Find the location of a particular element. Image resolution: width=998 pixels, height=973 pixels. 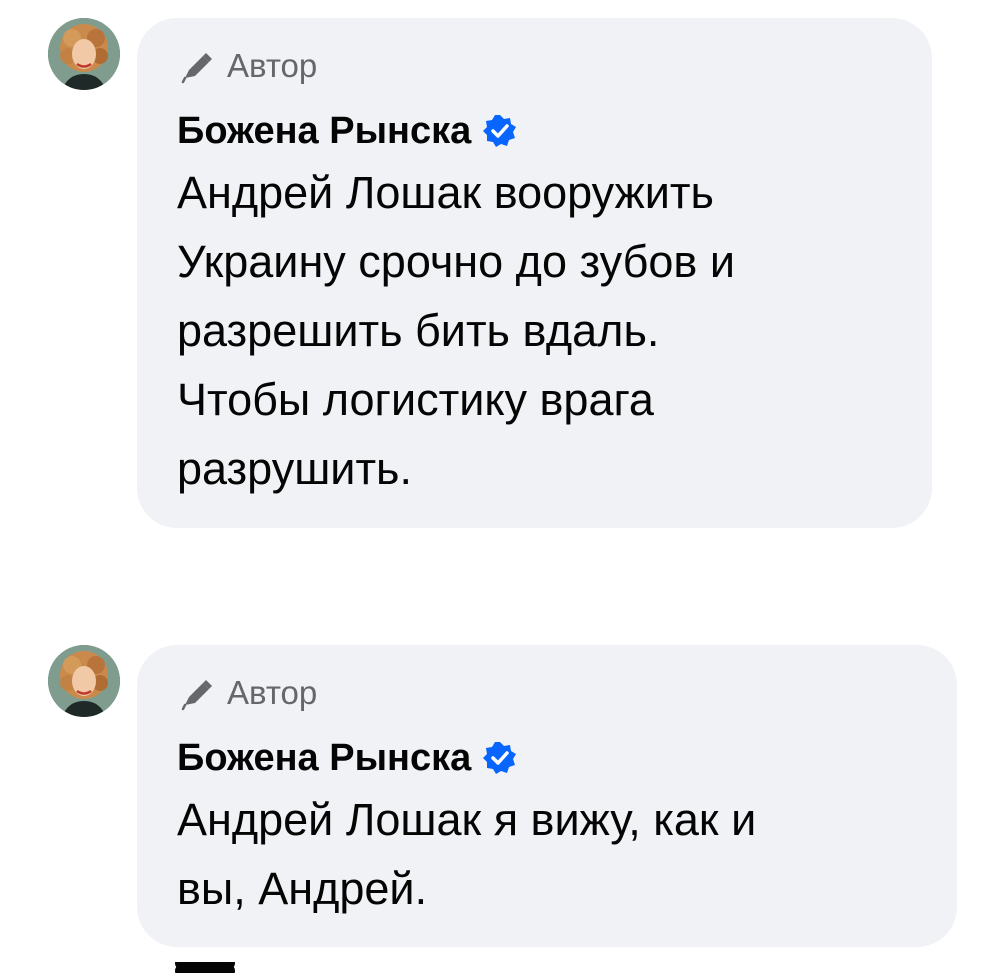

comment-text: Андрей Лошак я вижу, как и вы, Андрей. is located at coordinates (549, 854).